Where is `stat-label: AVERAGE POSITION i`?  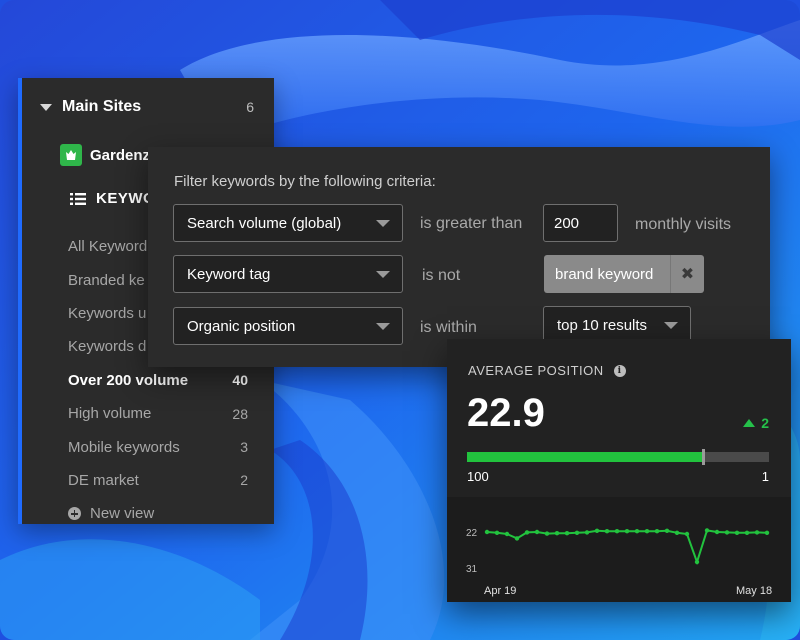
stat-label: AVERAGE POSITION i is located at coordinates (547, 370).